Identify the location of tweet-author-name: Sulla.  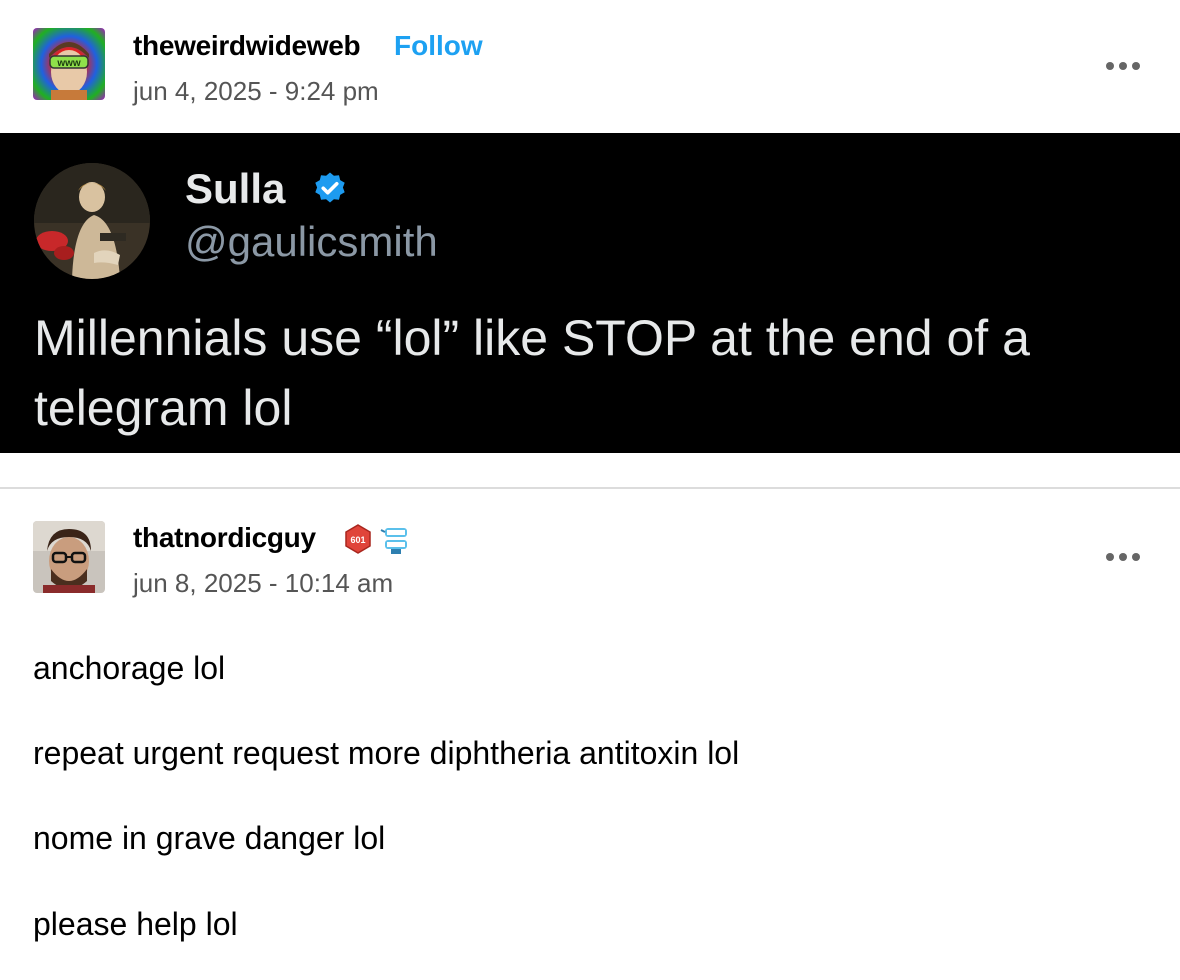
(235, 188).